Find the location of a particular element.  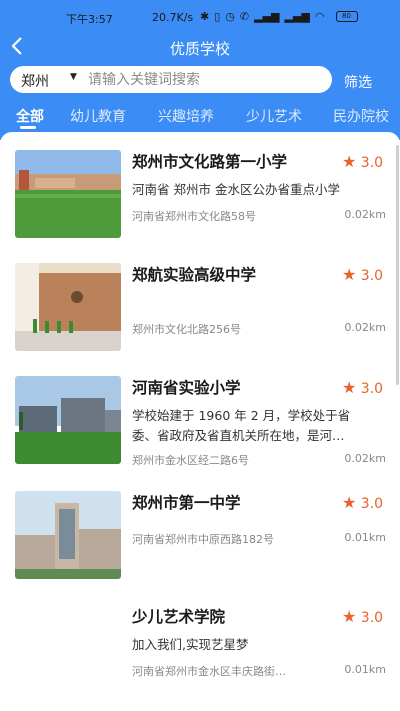

nav-bar: 优质学校 is located at coordinates (200, 48).